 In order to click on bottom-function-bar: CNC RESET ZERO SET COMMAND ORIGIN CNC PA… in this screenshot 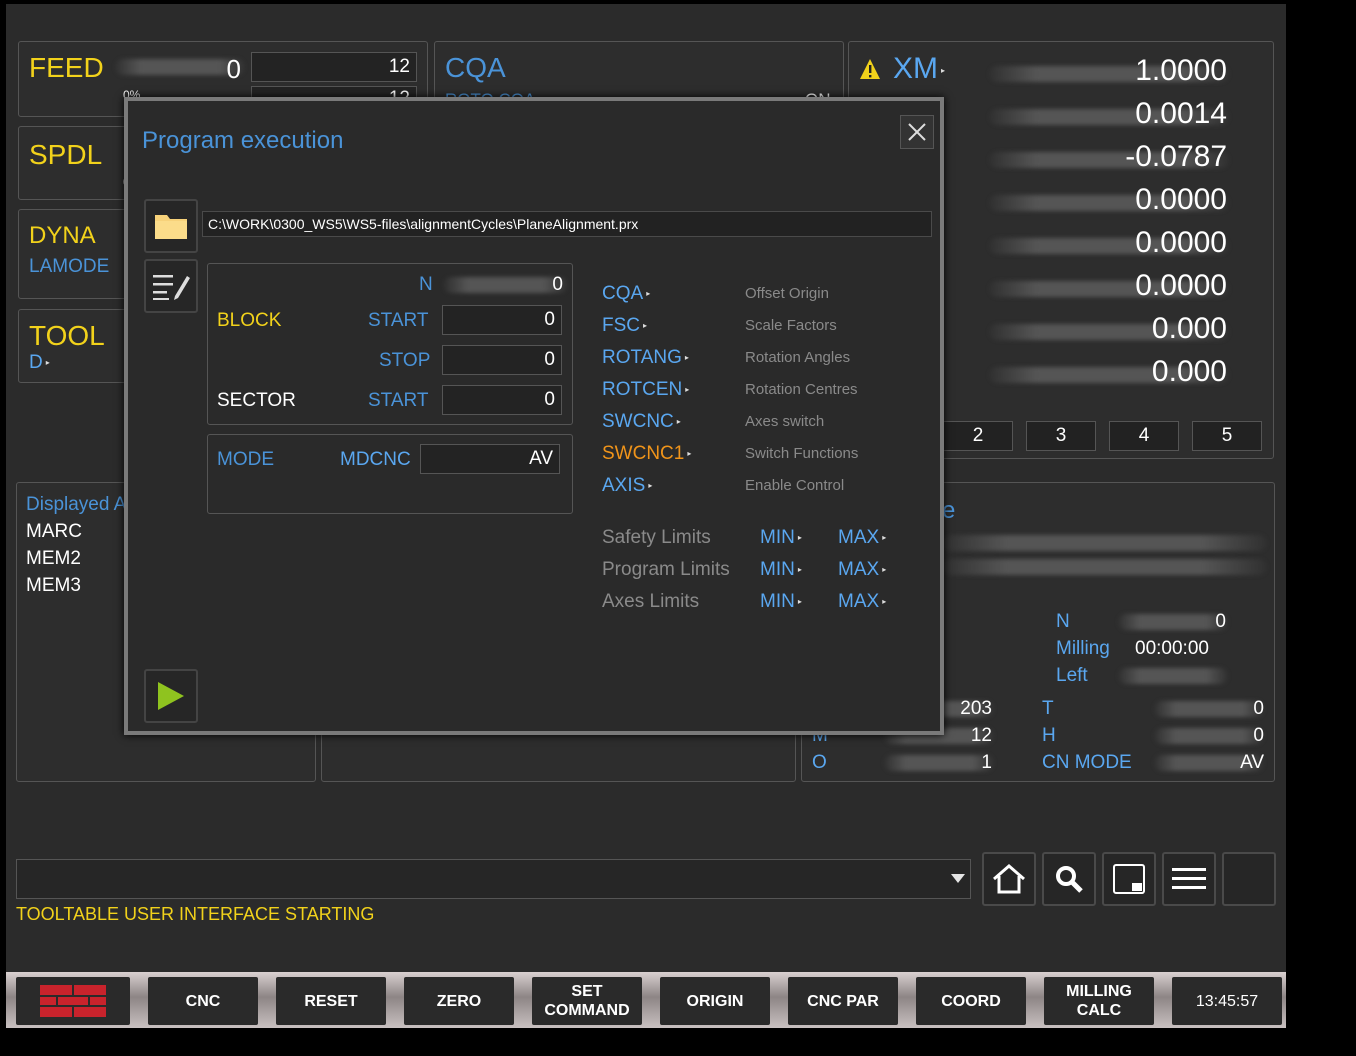, I will do `click(646, 1000)`.